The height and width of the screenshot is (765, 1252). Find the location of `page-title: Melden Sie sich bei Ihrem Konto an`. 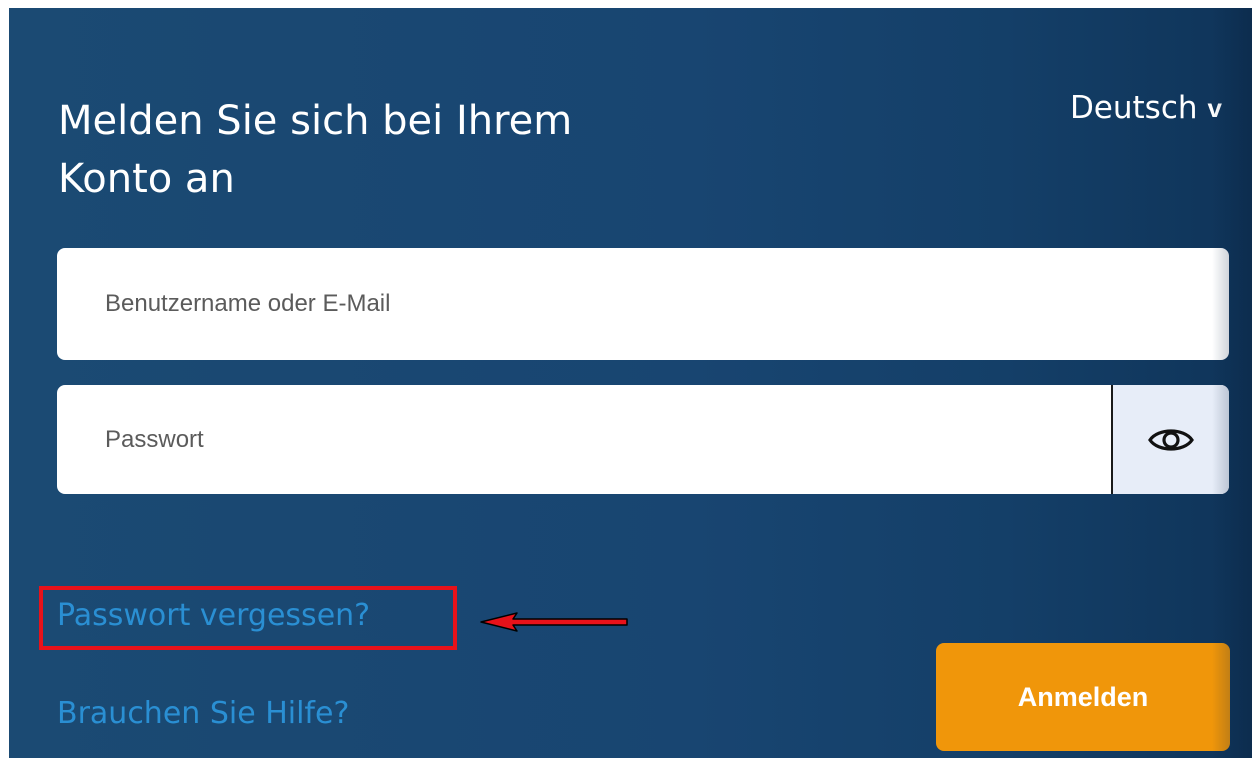

page-title: Melden Sie sich bei Ihrem Konto an is located at coordinates (315, 150).